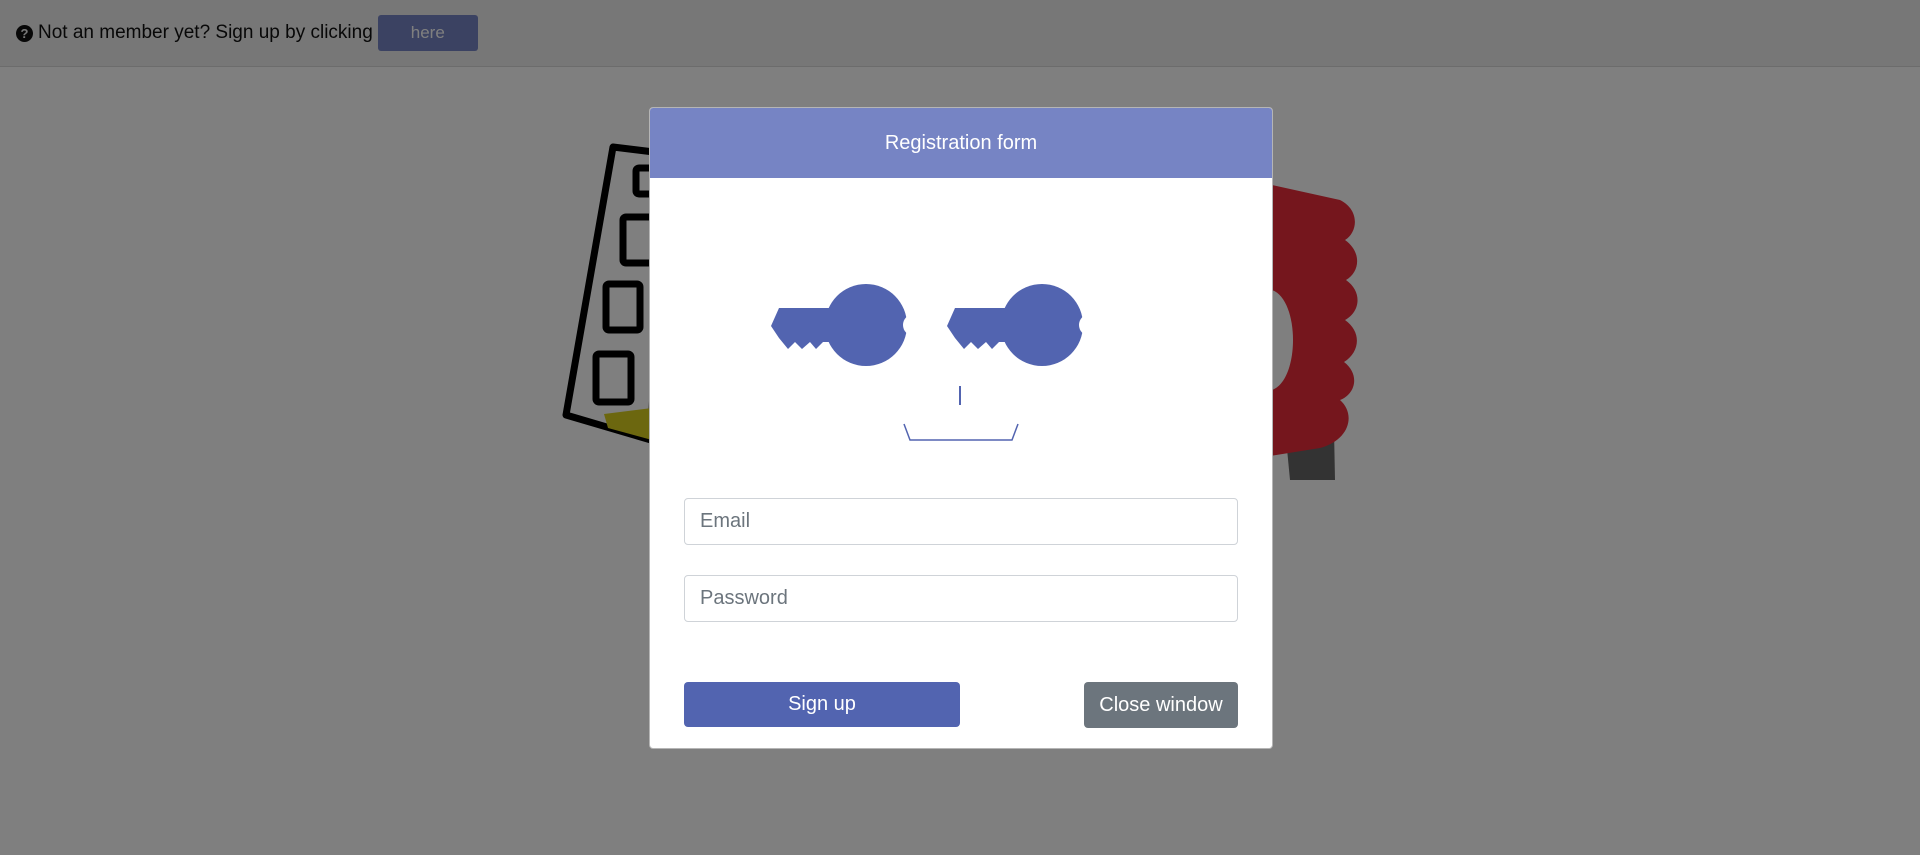 This screenshot has height=855, width=1920. Describe the element at coordinates (839, 325) in the screenshot. I see `left-key-icon` at that location.